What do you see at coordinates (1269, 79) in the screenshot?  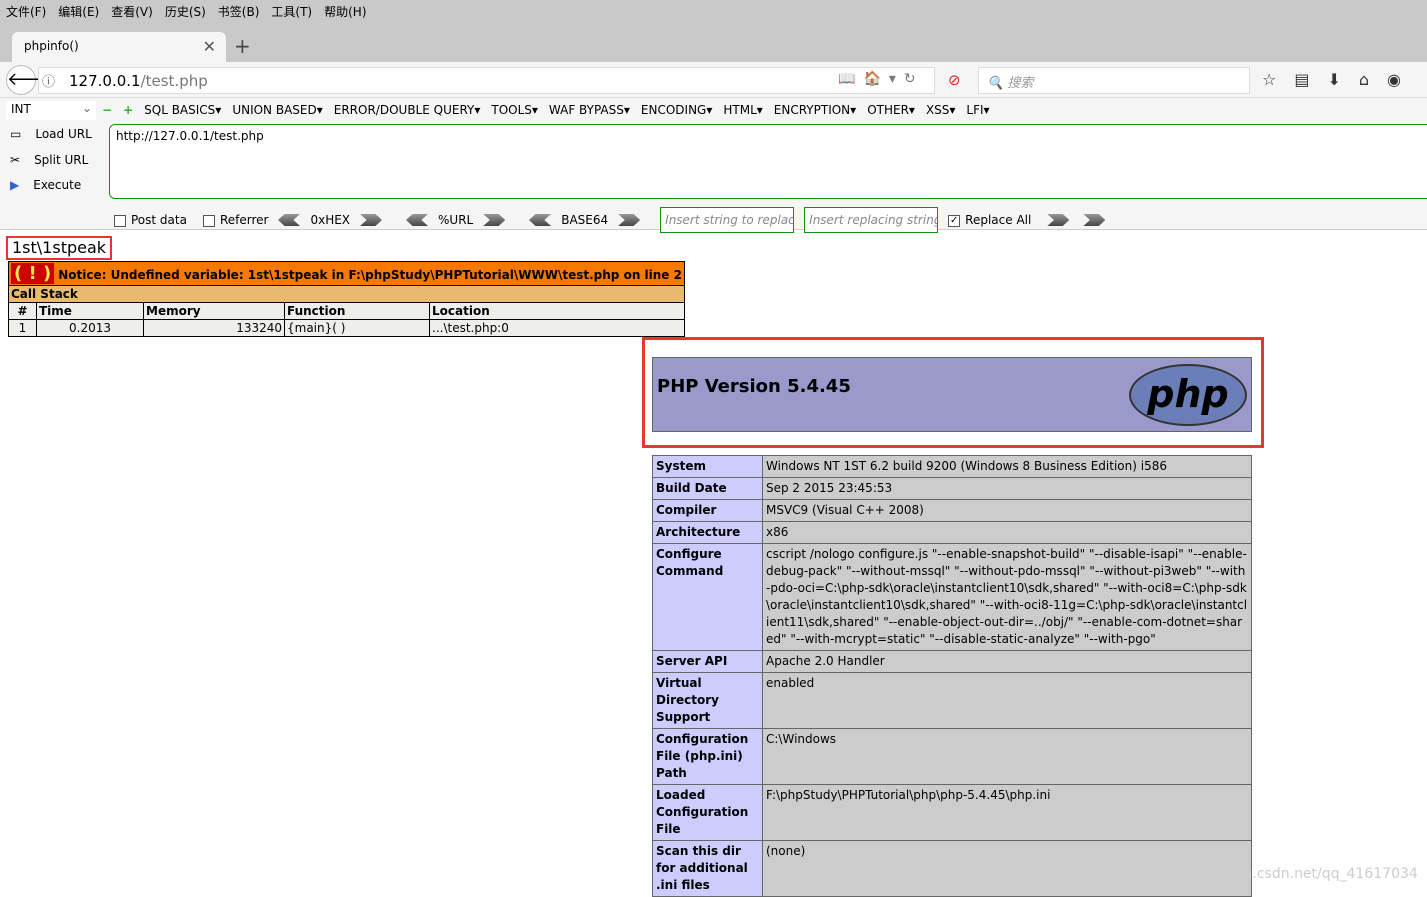 I see `star-icon: ☆` at bounding box center [1269, 79].